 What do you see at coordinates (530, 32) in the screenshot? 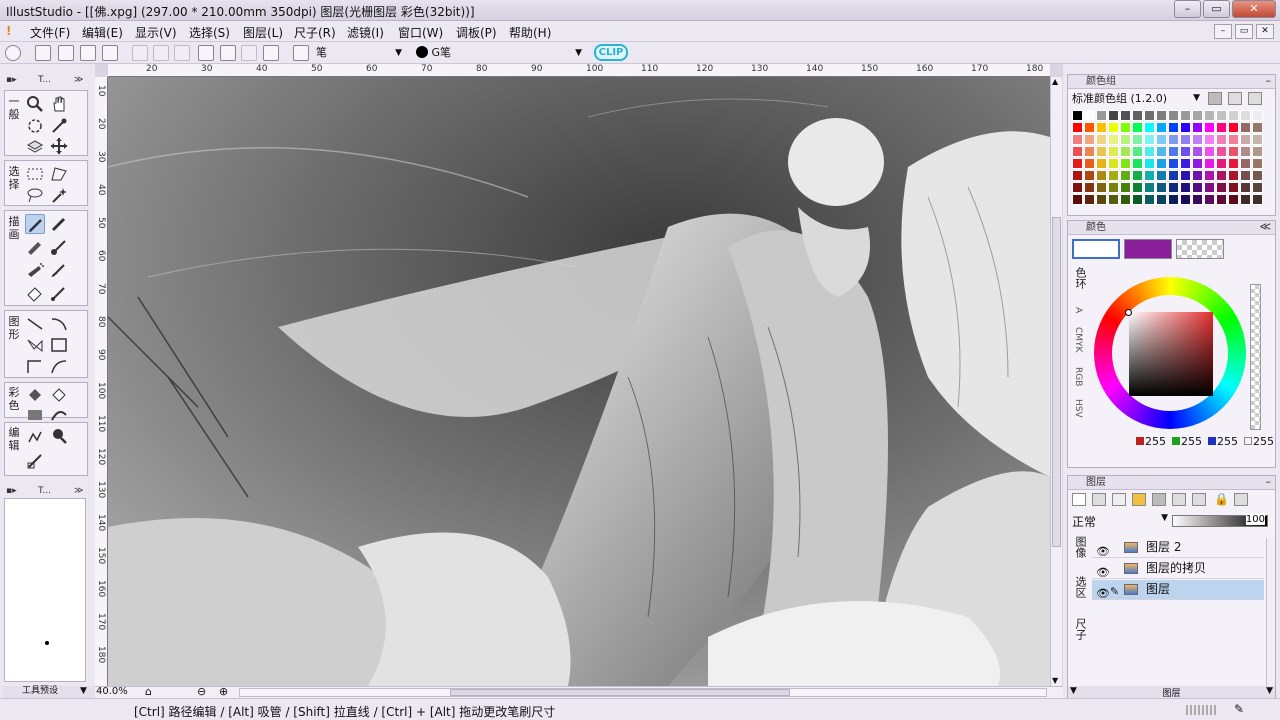
I see `menu-help: 帮助(H)` at bounding box center [530, 32].